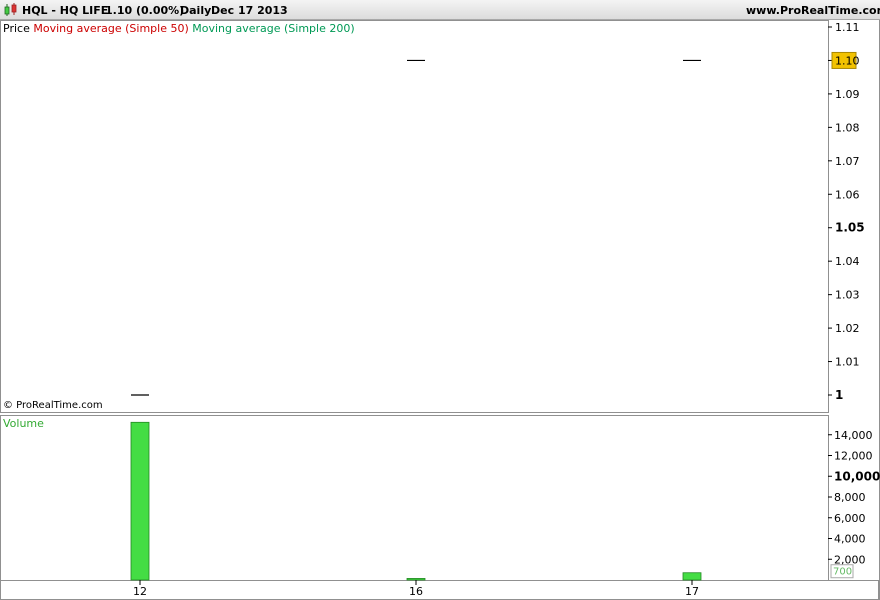 The height and width of the screenshot is (600, 880). What do you see at coordinates (196, 10) in the screenshot?
I see `period-label: Daily` at bounding box center [196, 10].